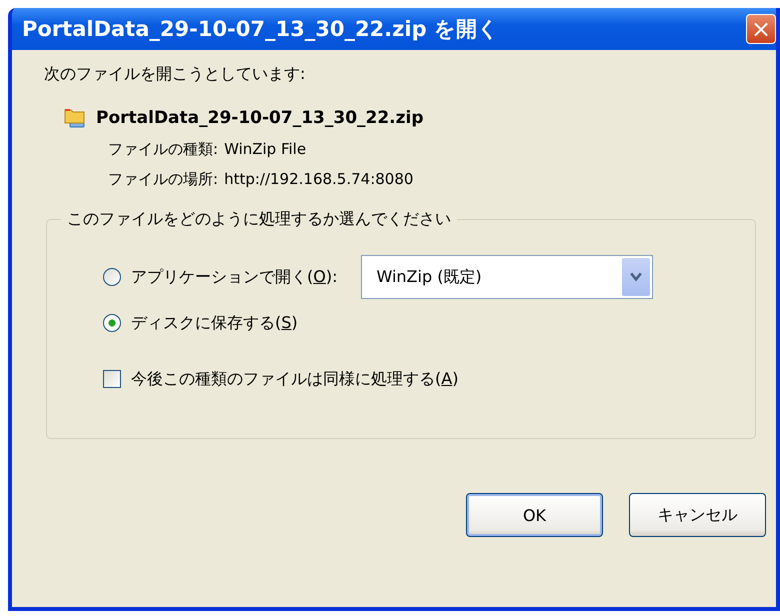  What do you see at coordinates (761, 29) in the screenshot?
I see `close-button: ×` at bounding box center [761, 29].